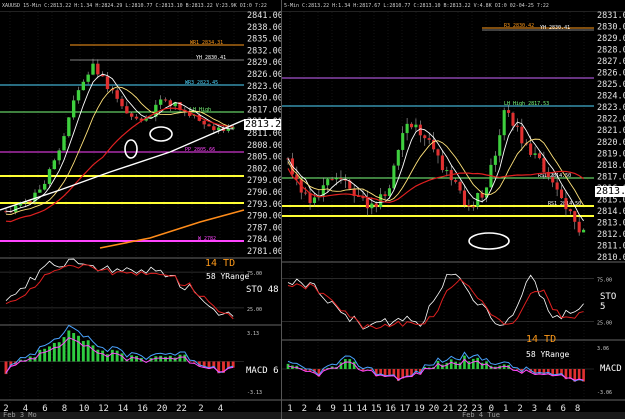 This screenshot has width=625, height=419. I want to click on level-label: R3 2830.42, so click(519, 26).